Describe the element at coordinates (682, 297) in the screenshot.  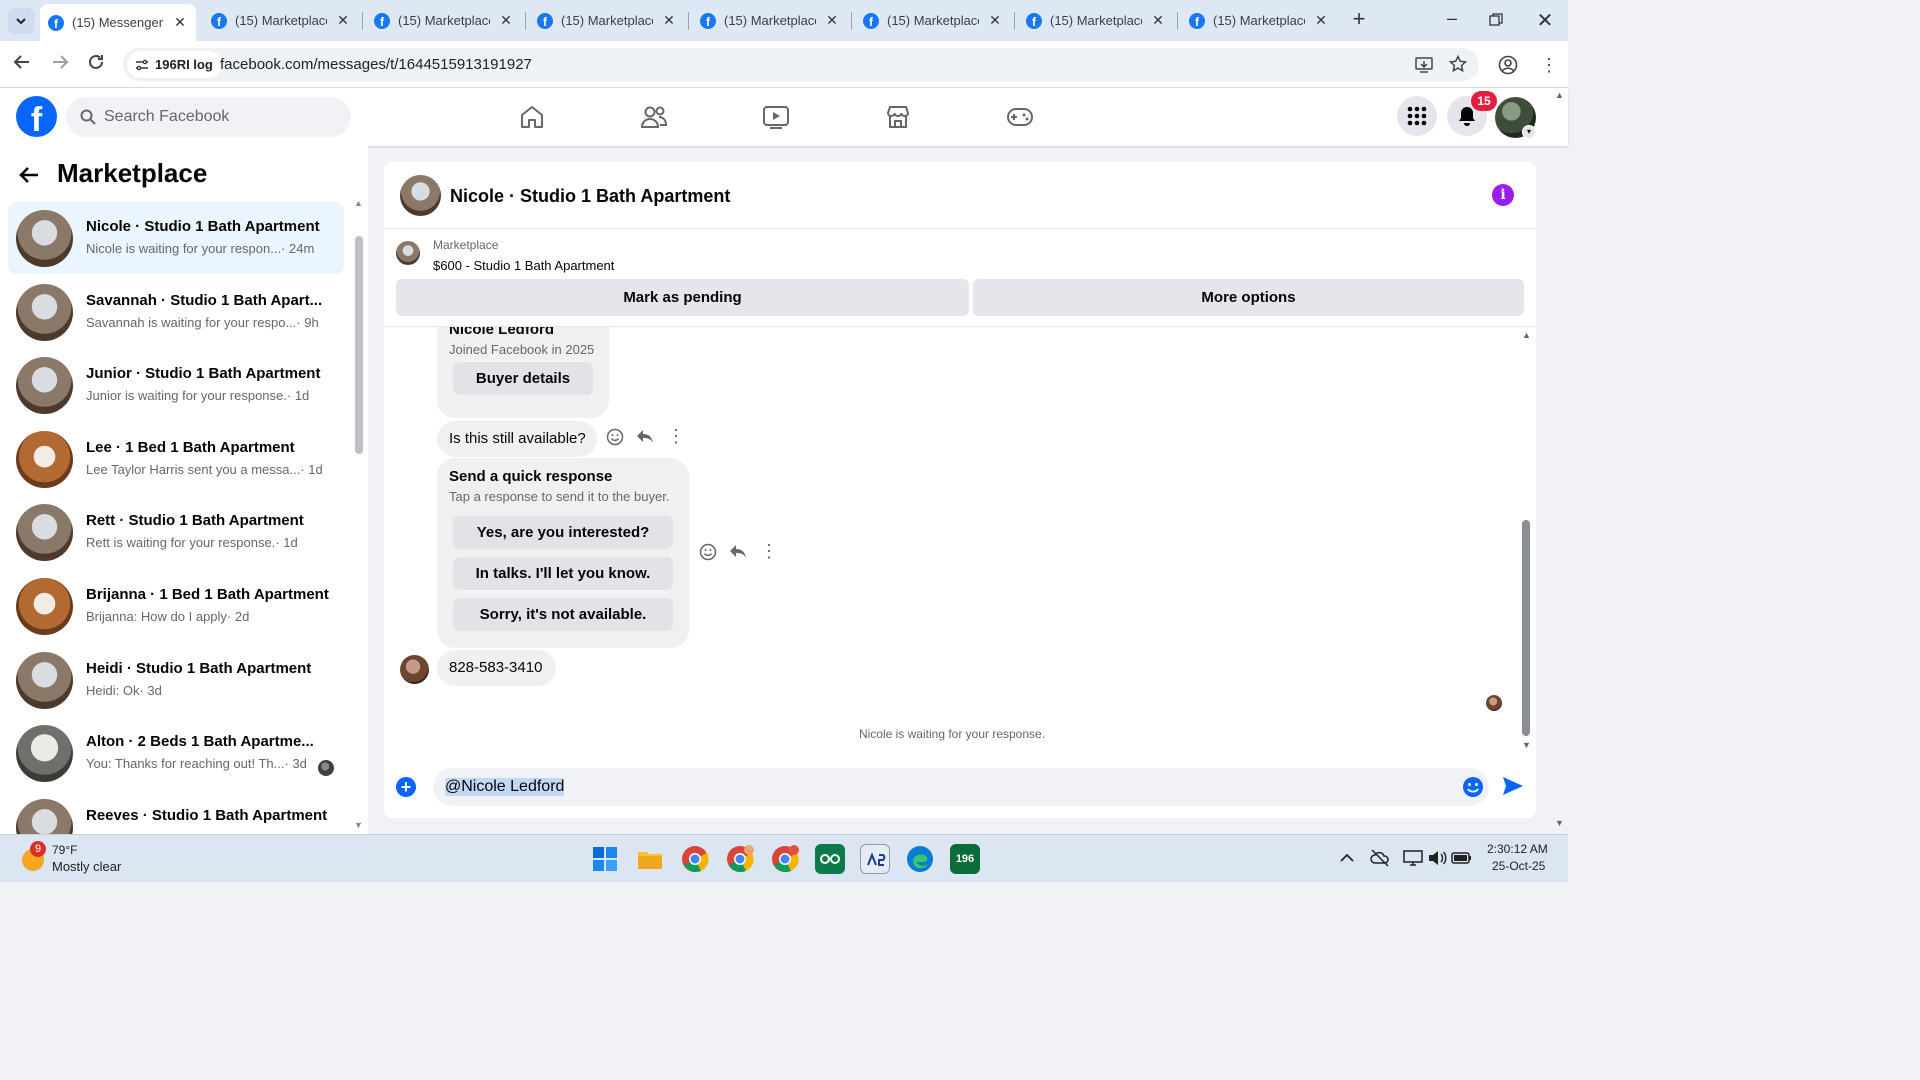
I see `mark-as-pending-button: Mark as pending` at that location.